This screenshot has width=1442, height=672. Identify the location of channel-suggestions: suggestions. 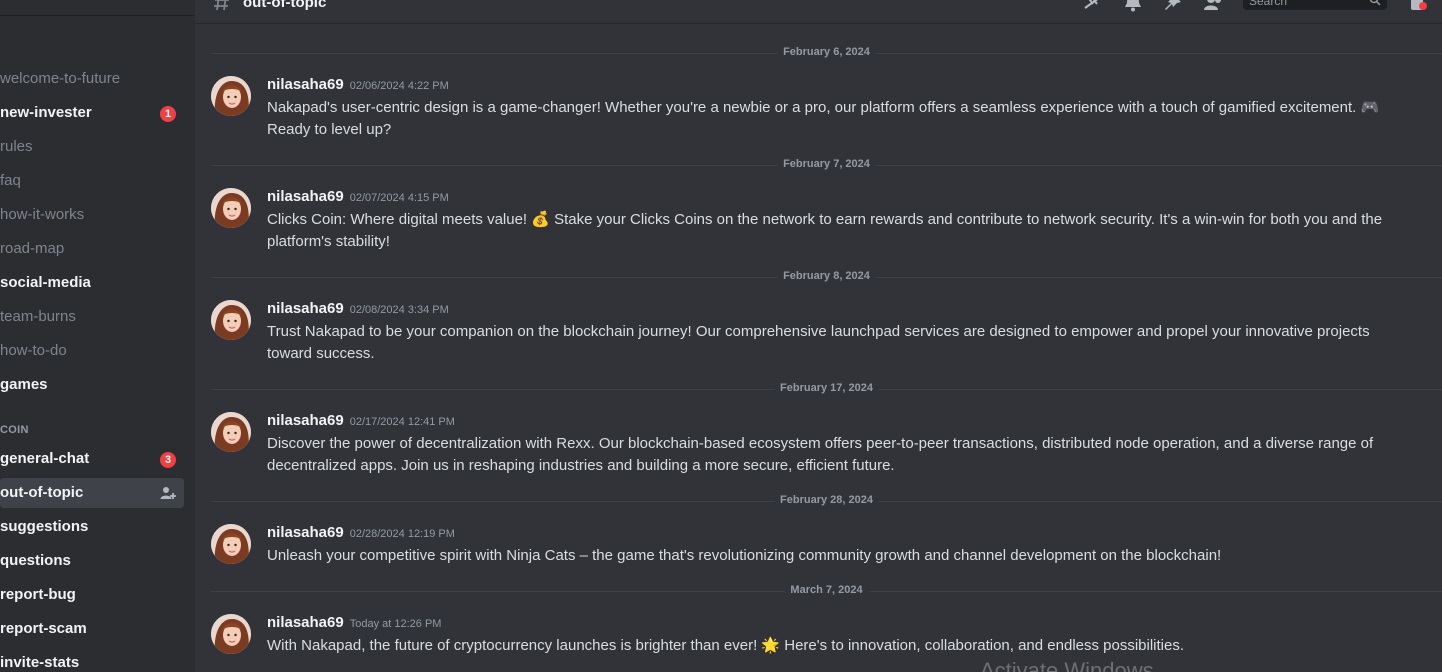
(92, 527).